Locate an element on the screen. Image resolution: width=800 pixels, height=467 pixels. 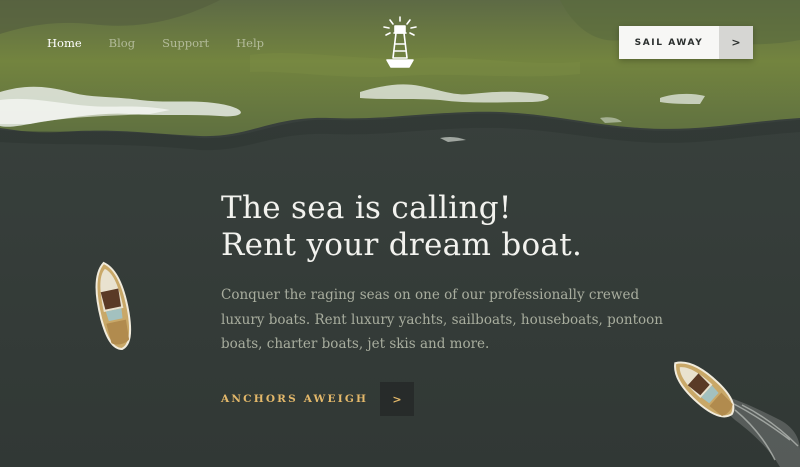
boat-image-right is located at coordinates (705, 392).